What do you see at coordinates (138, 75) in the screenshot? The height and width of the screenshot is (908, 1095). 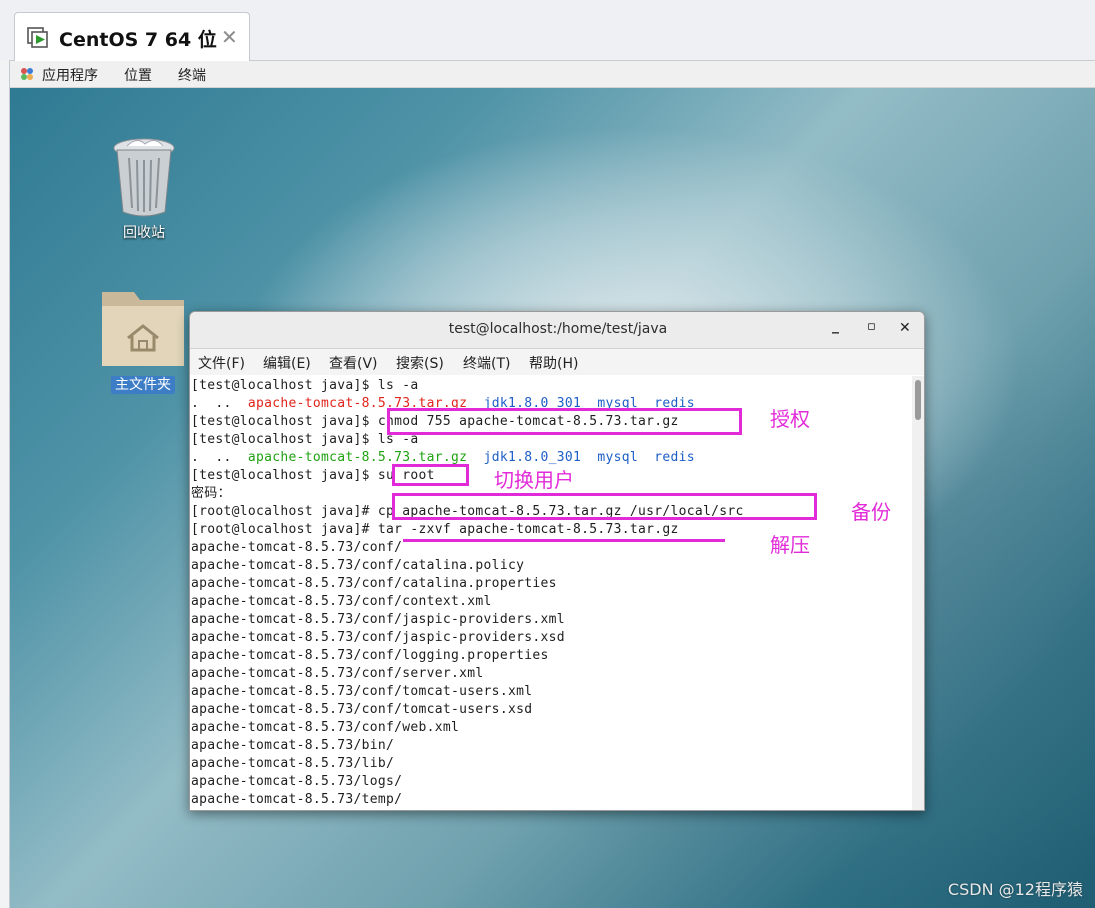 I see `menu-places: 位置` at bounding box center [138, 75].